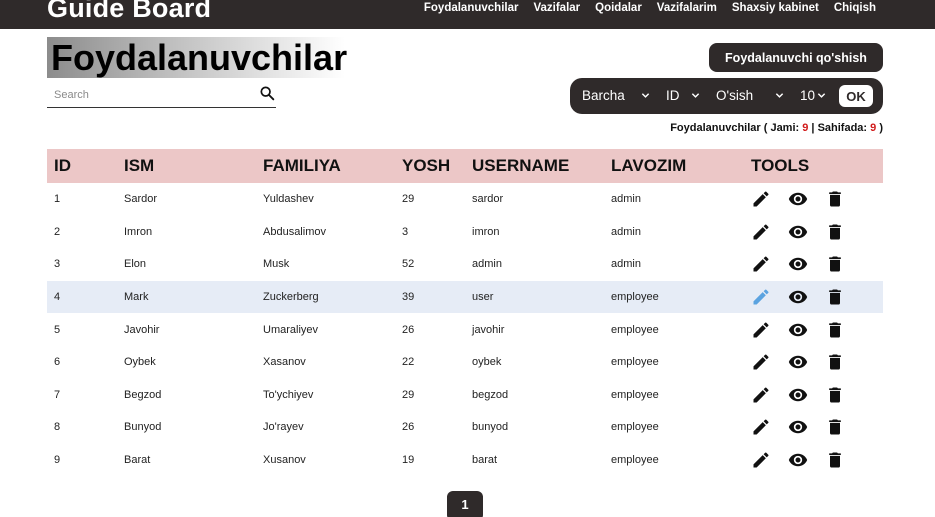  I want to click on nav-link-vazifalarim: Vazifalarim, so click(687, 8).